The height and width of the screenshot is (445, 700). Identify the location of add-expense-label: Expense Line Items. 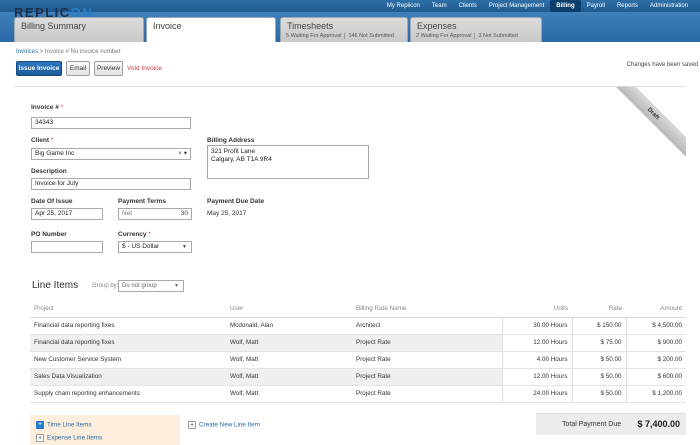
(75, 438).